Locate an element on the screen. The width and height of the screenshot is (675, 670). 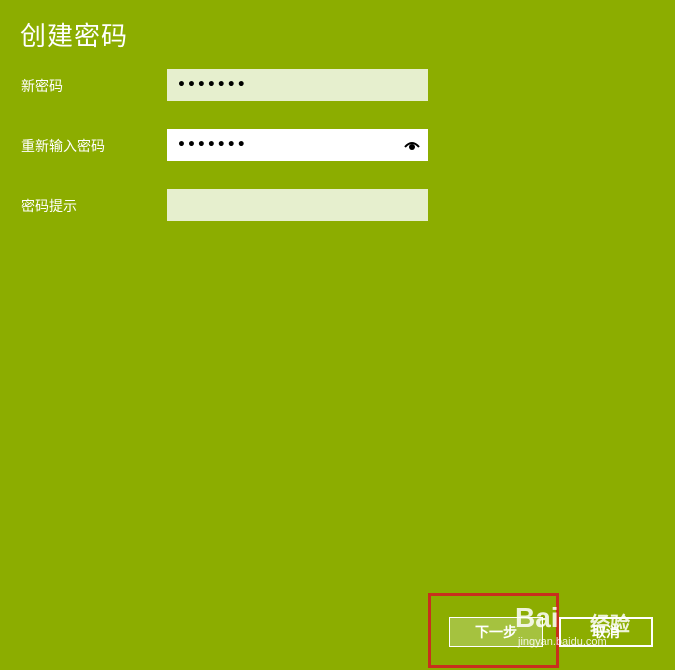
confirm-password-value: ••••••• is located at coordinates (212, 145).